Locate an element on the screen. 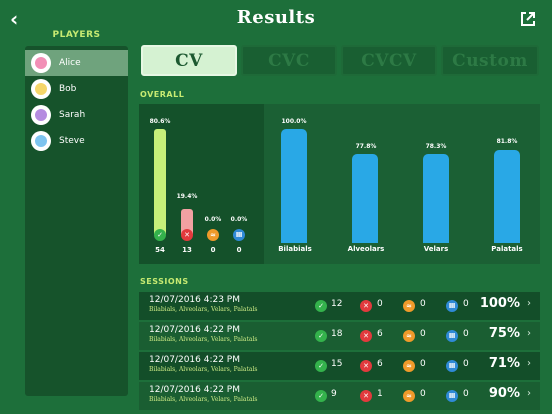 This screenshot has height=414, width=552. player-name: Steve is located at coordinates (72, 141).